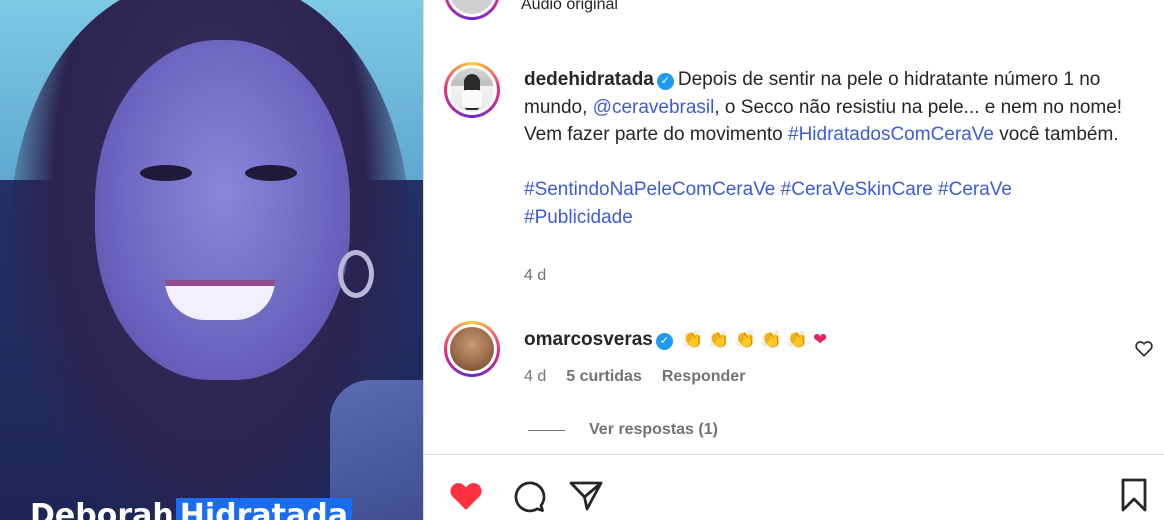 This screenshot has width=1164, height=520. Describe the element at coordinates (546, 430) in the screenshot. I see `replies-divider` at that location.